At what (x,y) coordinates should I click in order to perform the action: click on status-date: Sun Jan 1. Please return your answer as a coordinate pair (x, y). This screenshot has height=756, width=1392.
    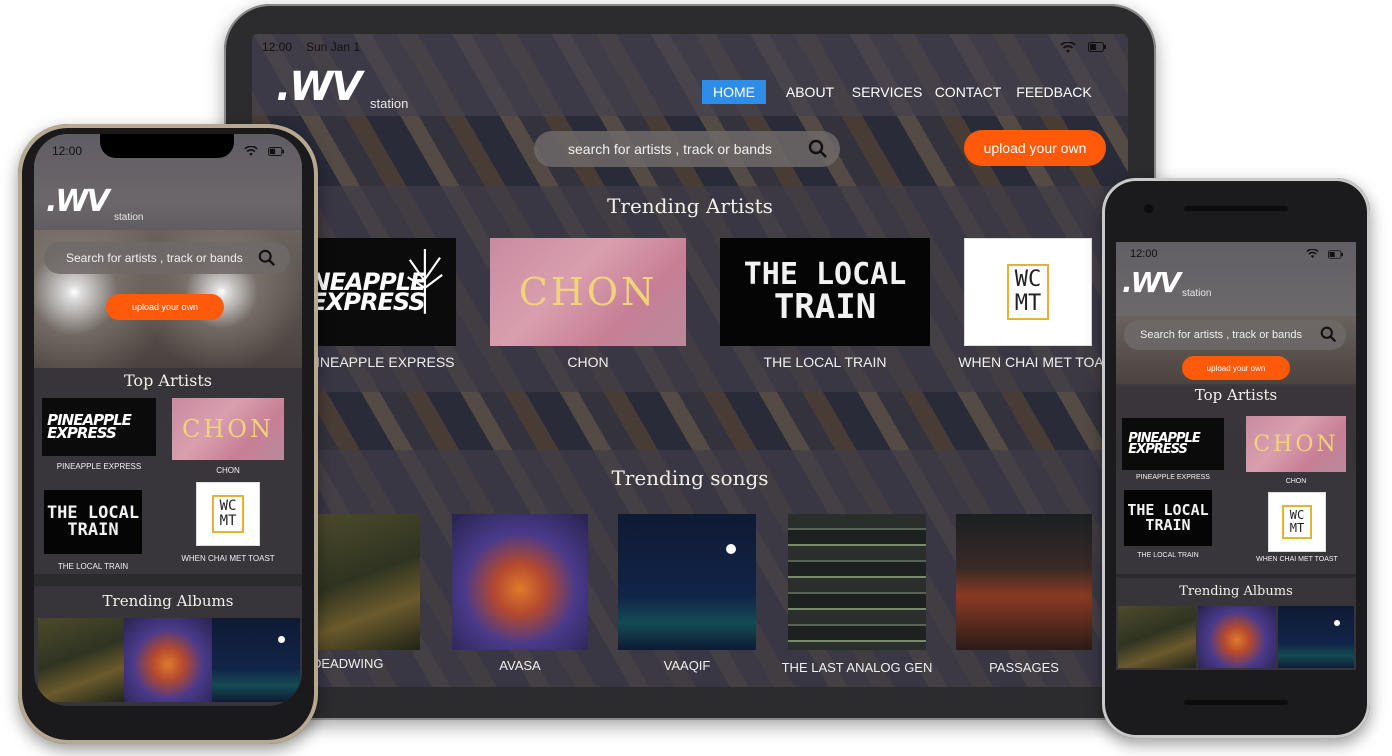
    Looking at the image, I should click on (333, 47).